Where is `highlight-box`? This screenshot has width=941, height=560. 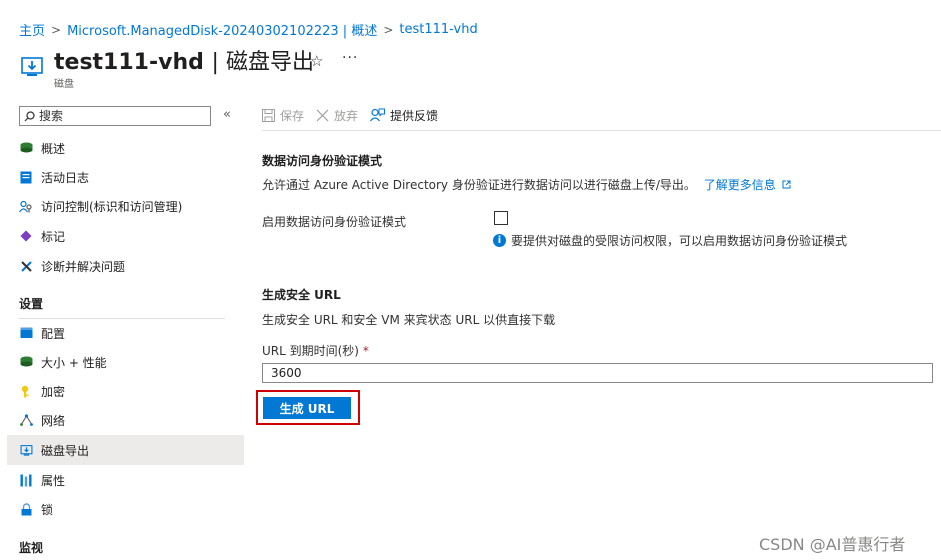
highlight-box is located at coordinates (308, 407).